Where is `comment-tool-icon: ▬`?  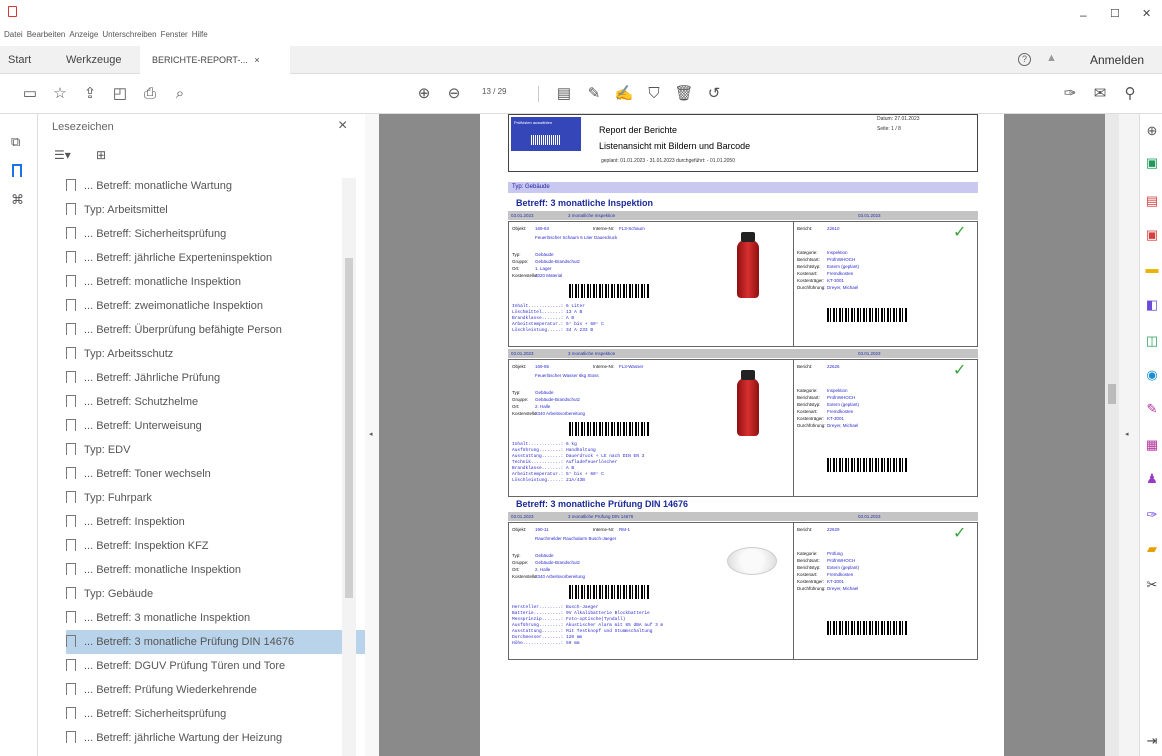
comment-tool-icon: ▬ is located at coordinates (1152, 269).